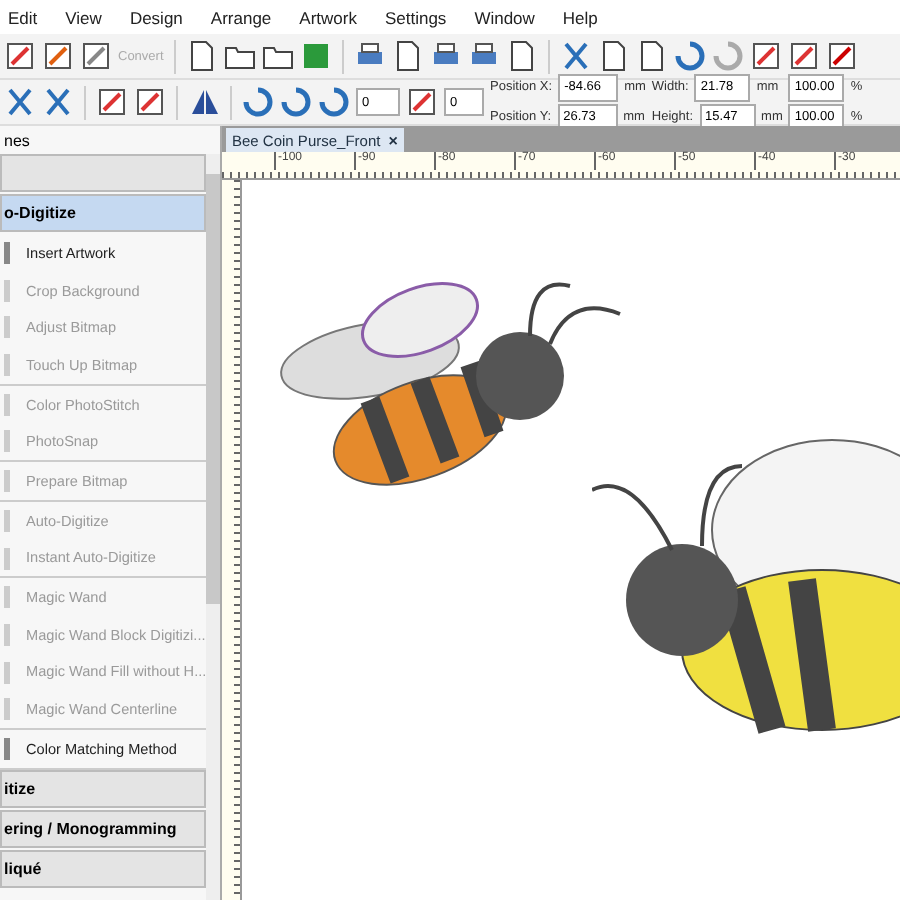  Describe the element at coordinates (58, 56) in the screenshot. I see `reshape-icon` at that location.